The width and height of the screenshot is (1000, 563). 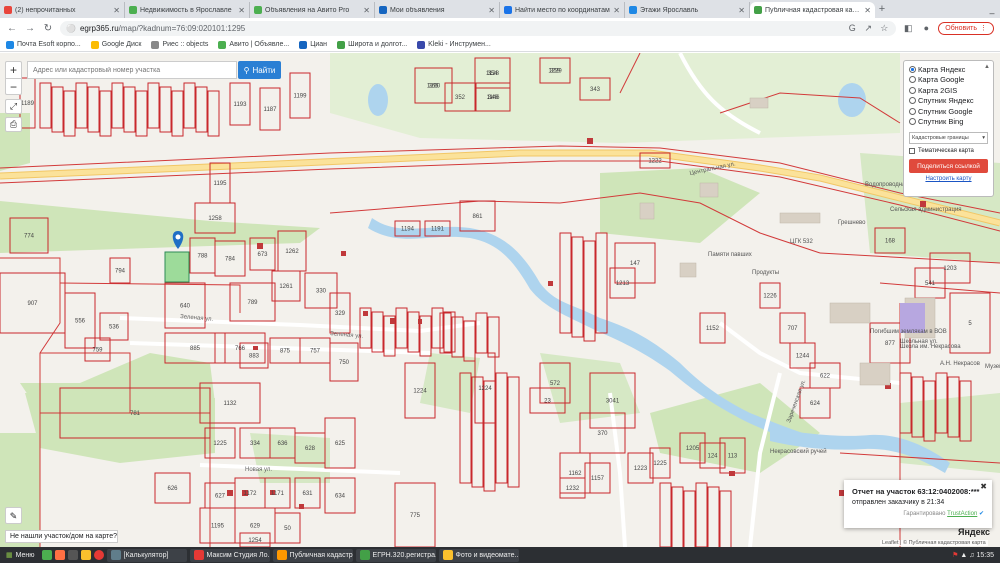 What do you see at coordinates (992, 13) in the screenshot?
I see `window-minimize-icon: –` at bounding box center [992, 13].